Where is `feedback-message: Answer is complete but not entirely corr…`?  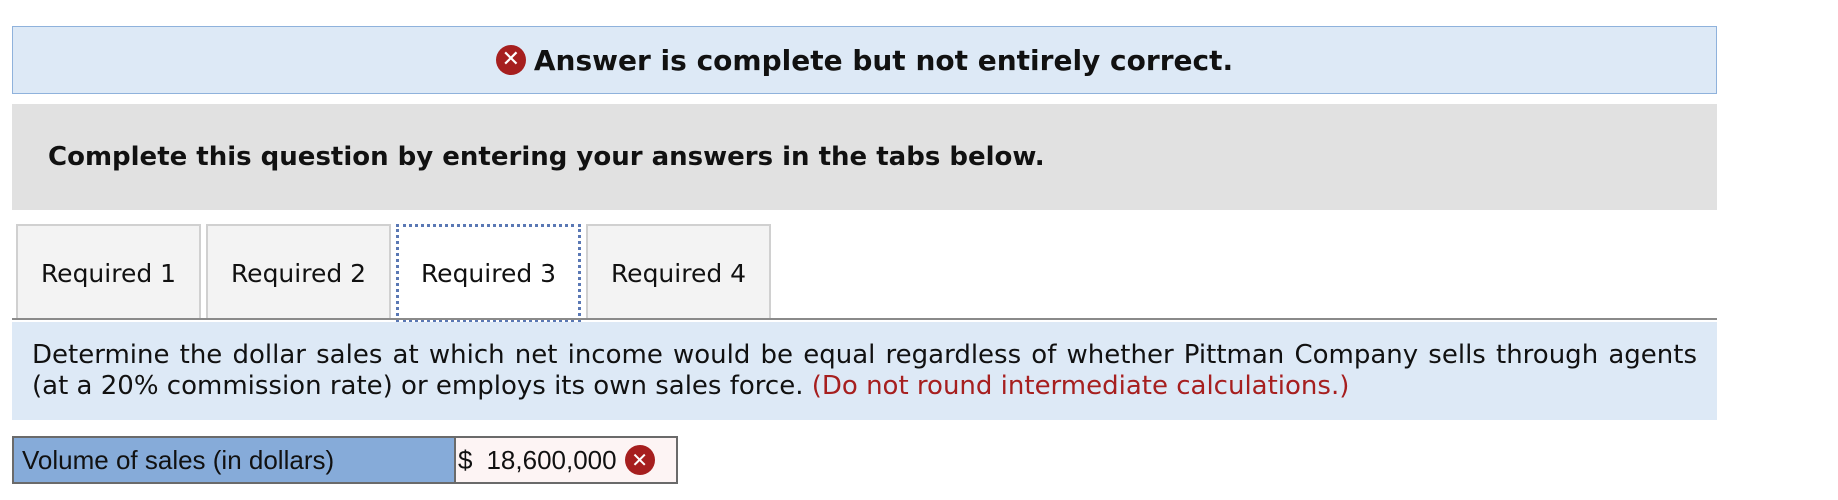 feedback-message: Answer is complete but not entirely corr… is located at coordinates (883, 60).